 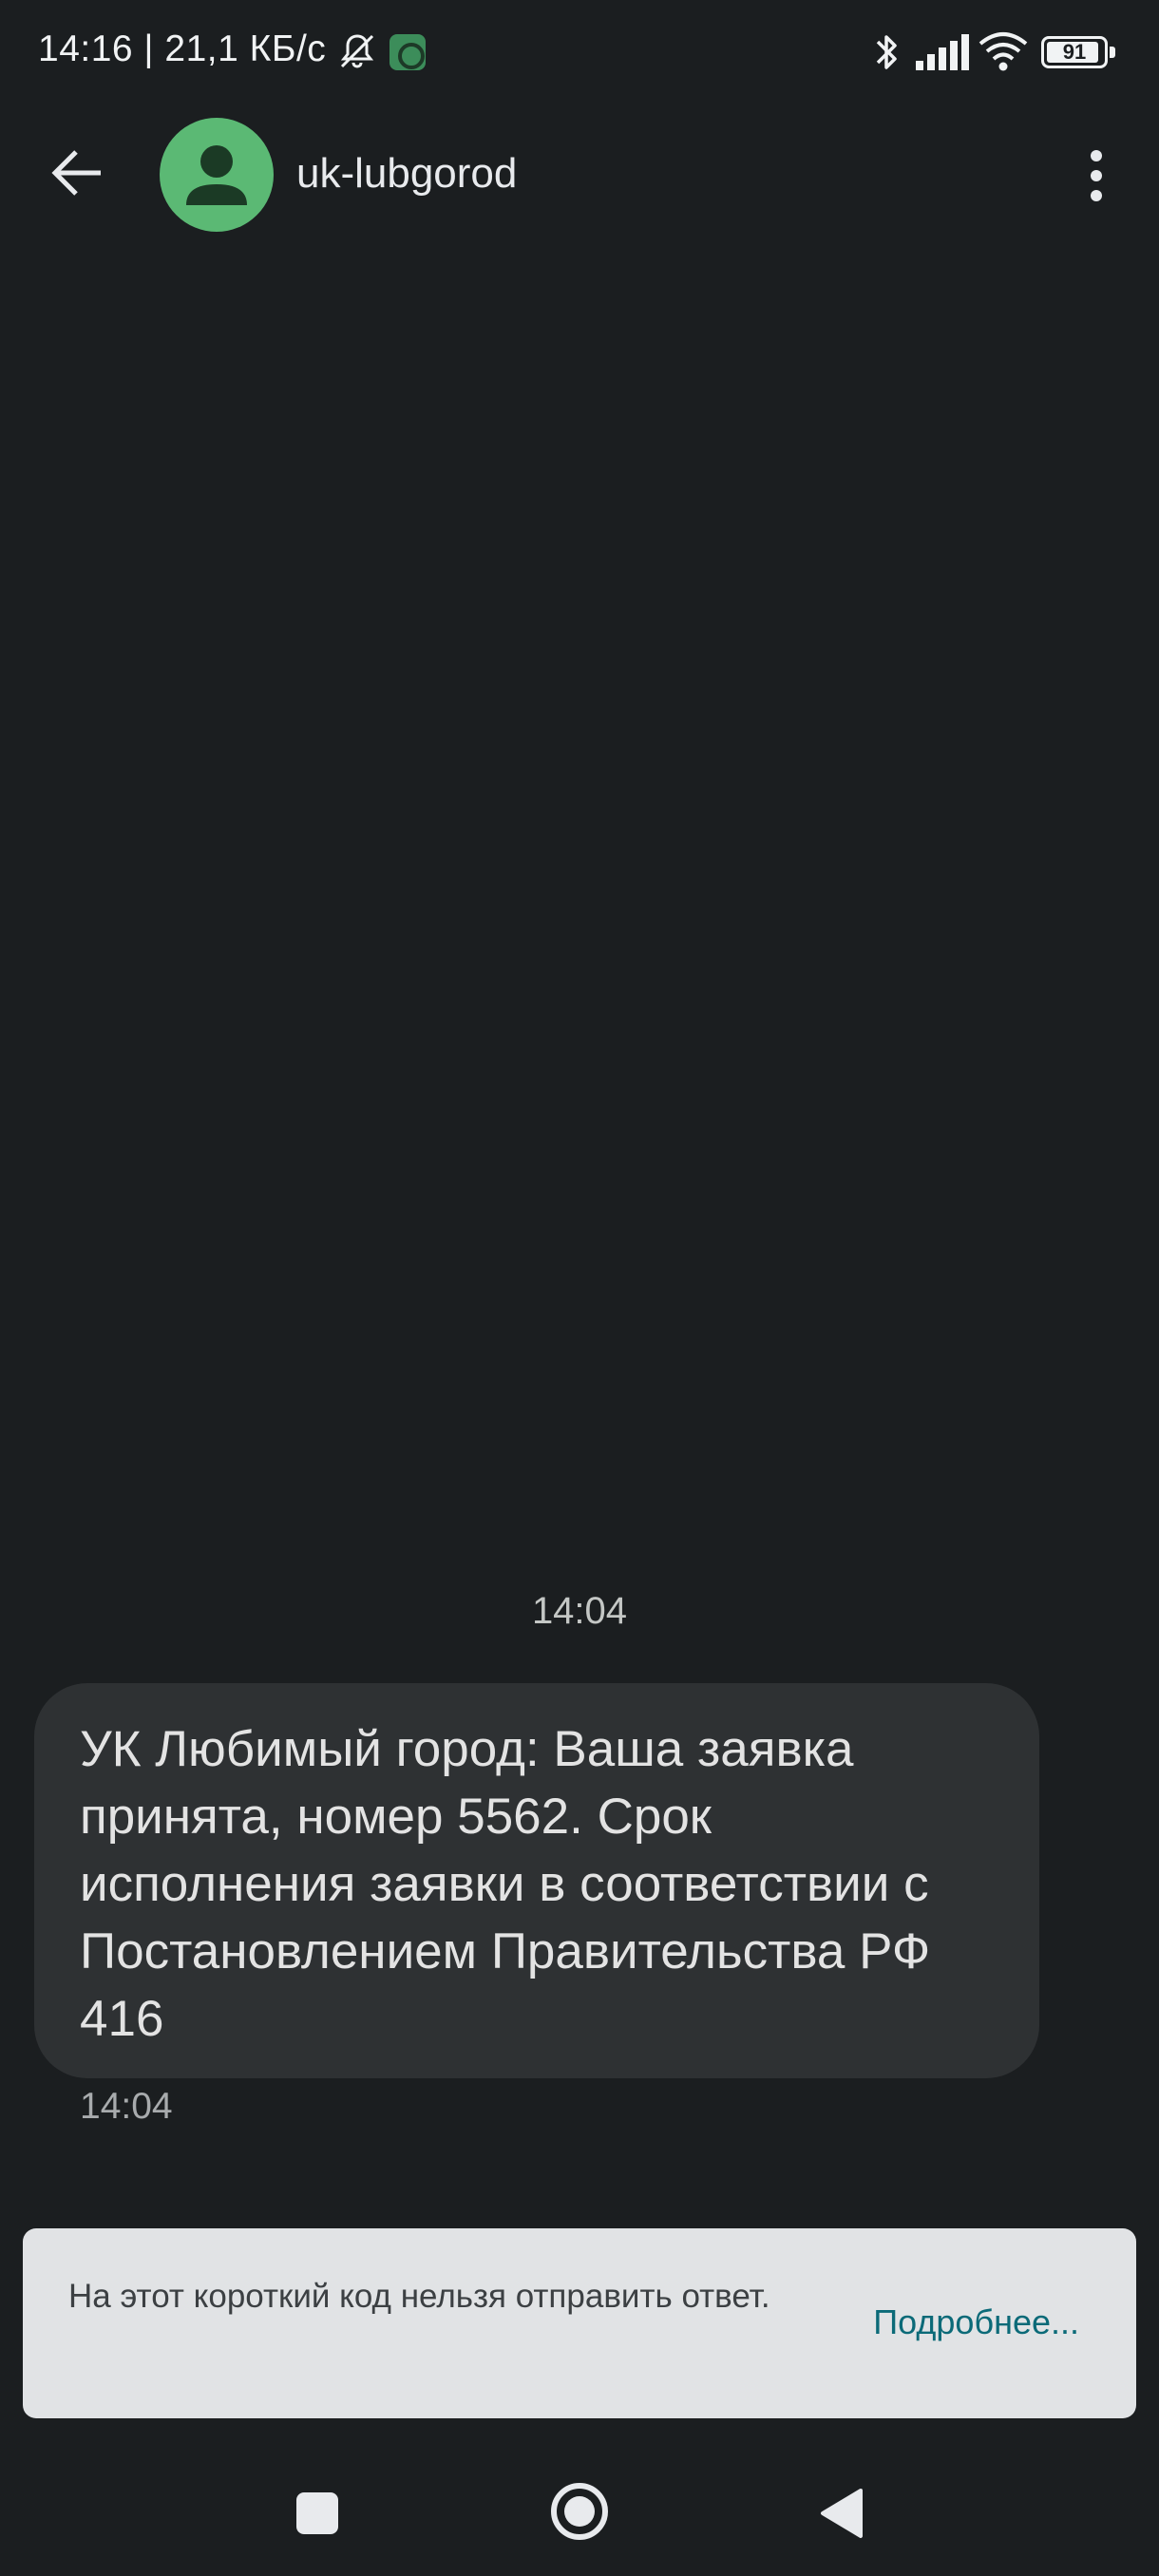 What do you see at coordinates (886, 52) in the screenshot?
I see `bluetooth-icon` at bounding box center [886, 52].